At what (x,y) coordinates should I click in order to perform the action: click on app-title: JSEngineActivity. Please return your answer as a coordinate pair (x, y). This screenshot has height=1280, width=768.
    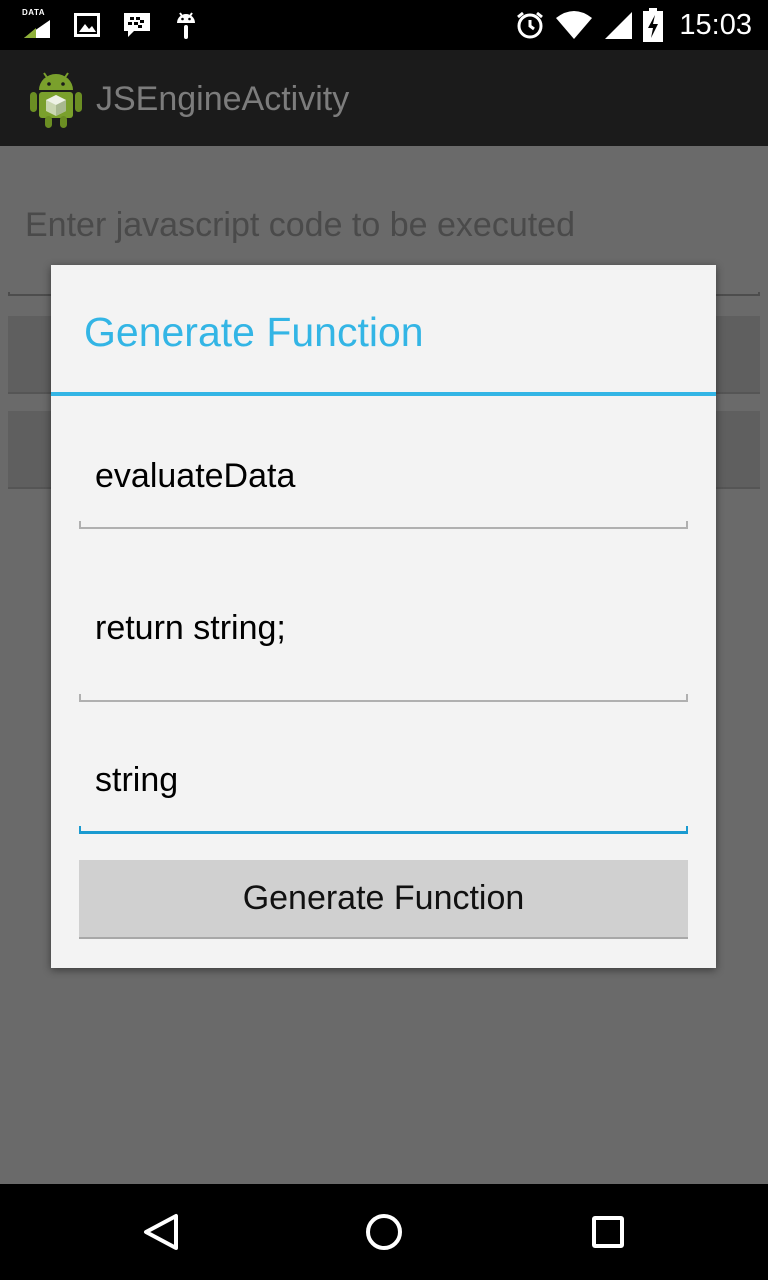
    Looking at the image, I should click on (223, 99).